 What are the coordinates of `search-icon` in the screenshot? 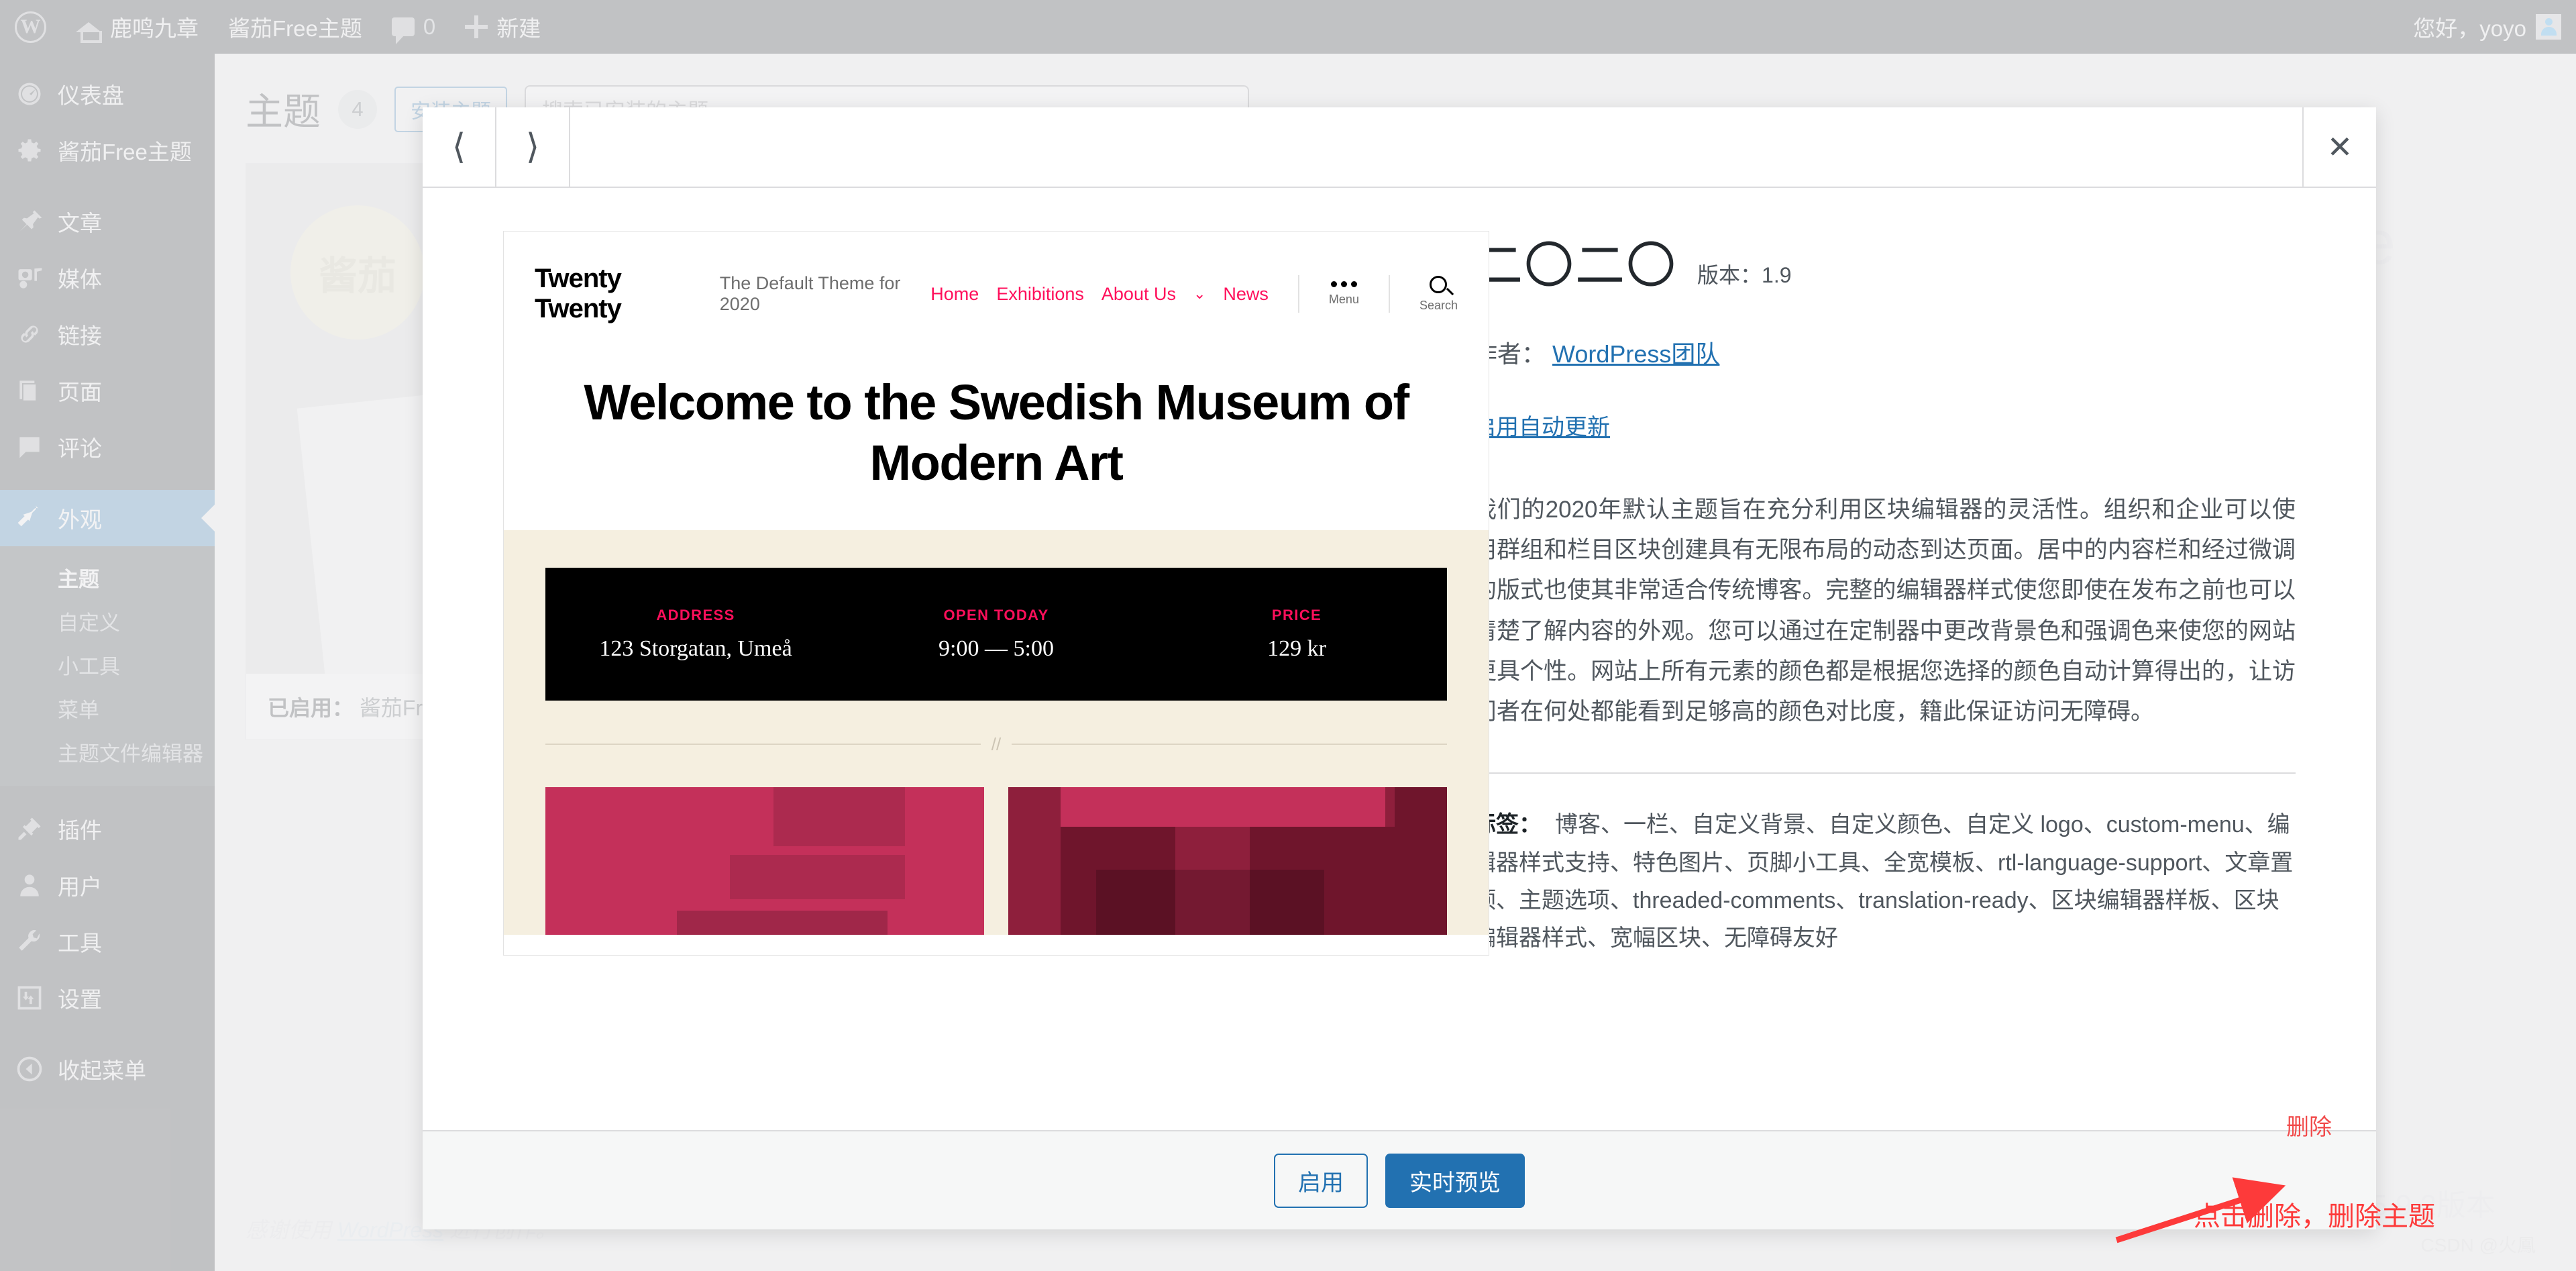 It's located at (1439, 284).